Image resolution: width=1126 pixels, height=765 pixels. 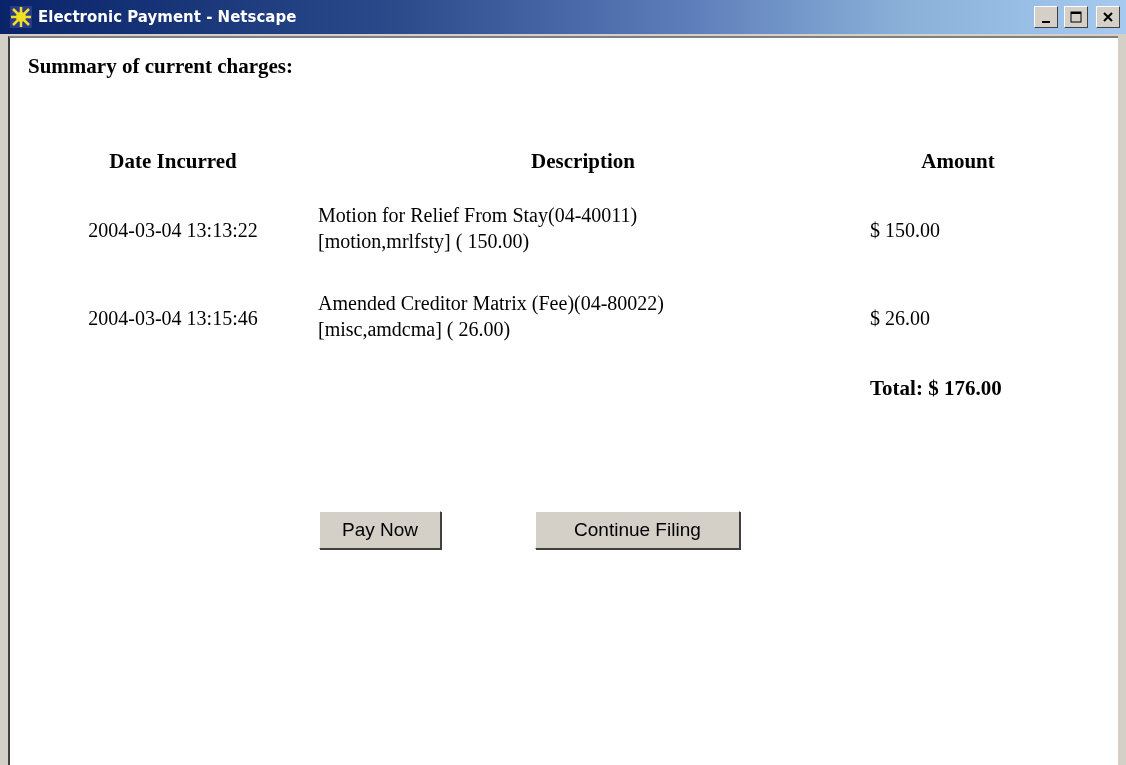 What do you see at coordinates (936, 388) in the screenshot?
I see `total-amount: Total: $ 176.00` at bounding box center [936, 388].